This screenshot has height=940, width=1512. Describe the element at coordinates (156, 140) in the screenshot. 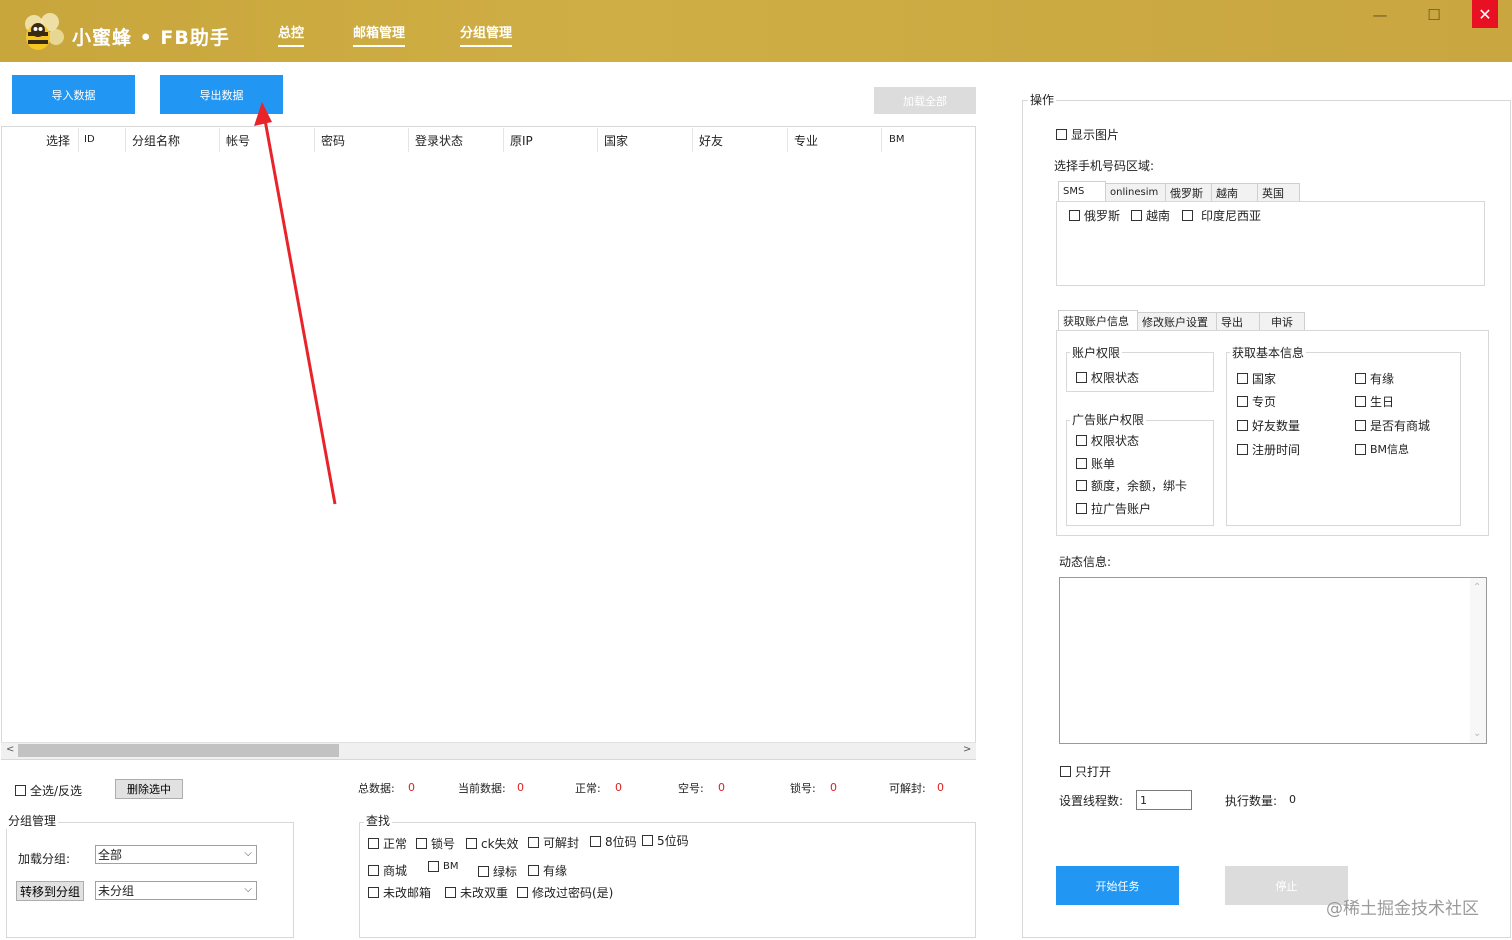

I see `column-header-group-name: 分组名称` at that location.